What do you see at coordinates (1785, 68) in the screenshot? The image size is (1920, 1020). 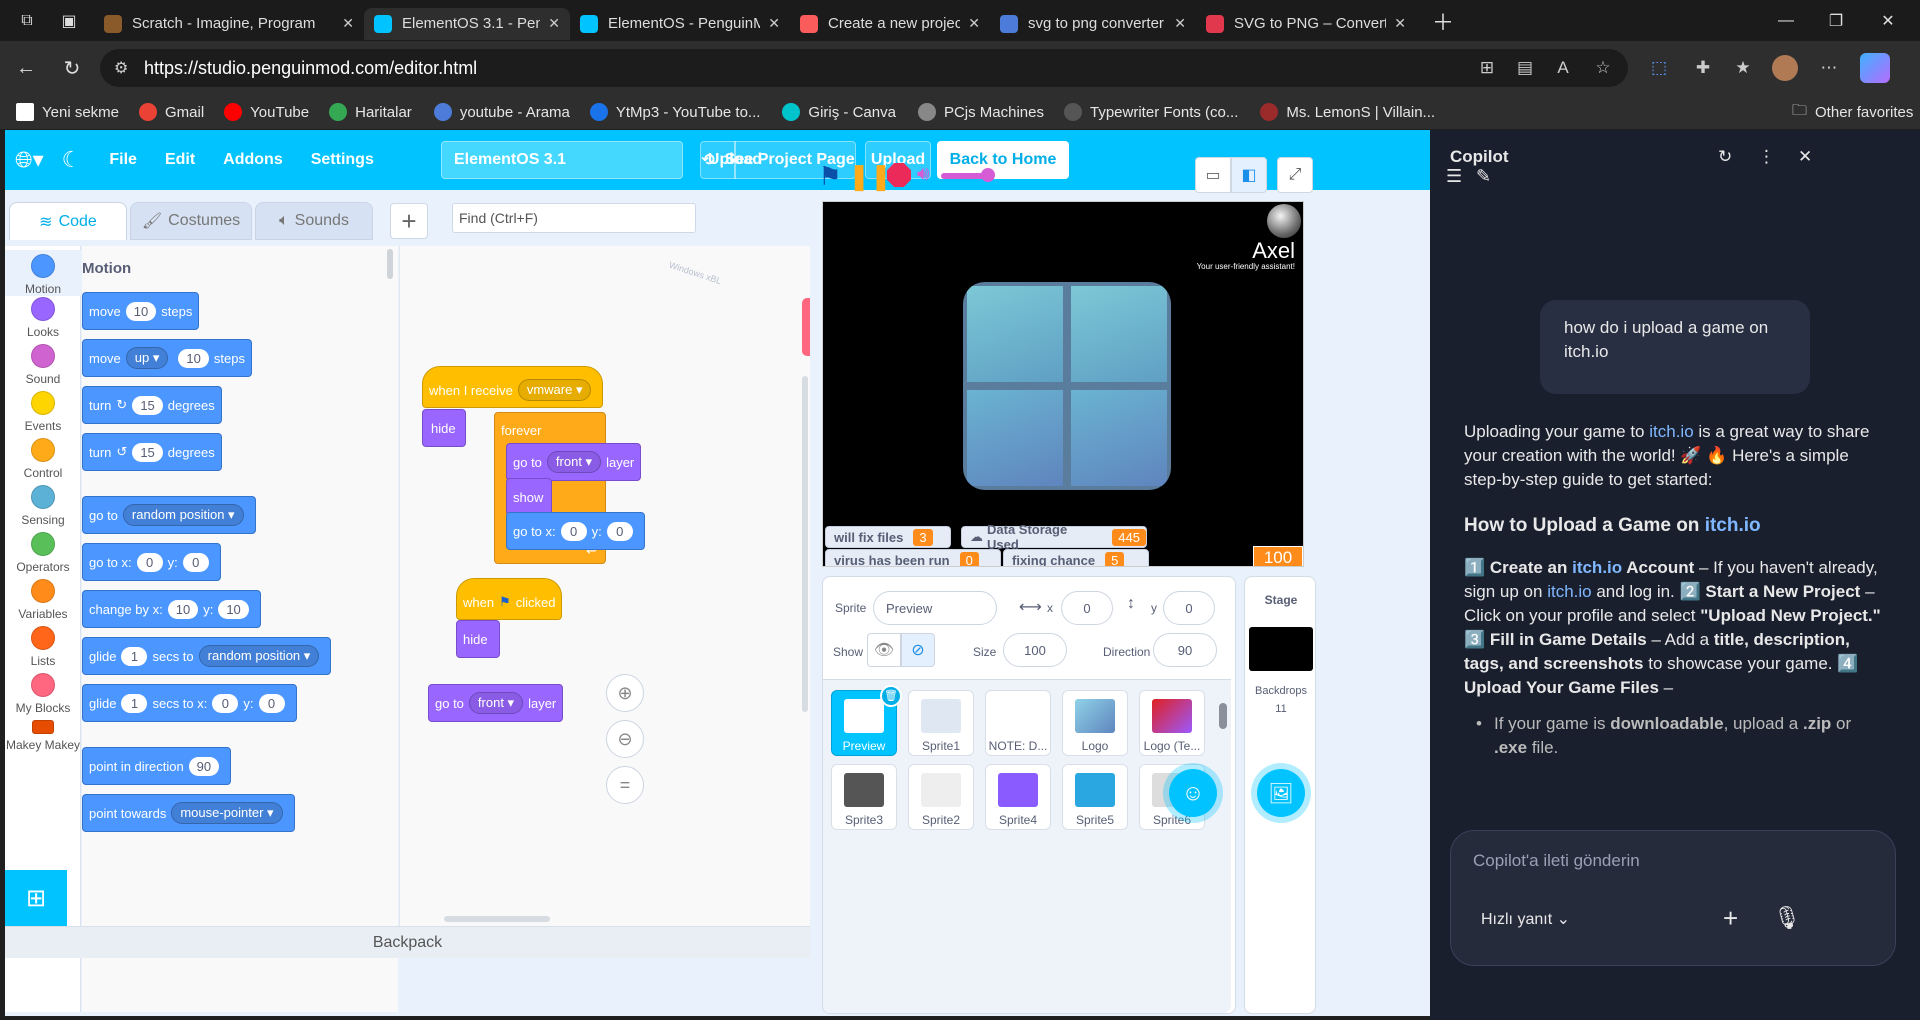 I see `avatar` at bounding box center [1785, 68].